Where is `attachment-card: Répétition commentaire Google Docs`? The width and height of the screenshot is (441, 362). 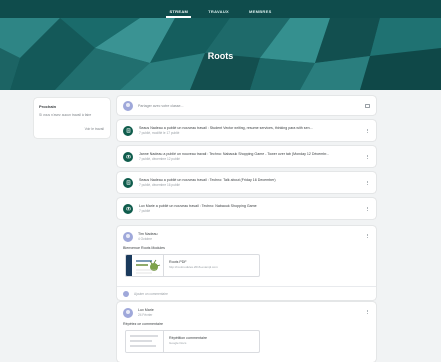 attachment-card: Répétition commentaire Google Docs is located at coordinates (192, 341).